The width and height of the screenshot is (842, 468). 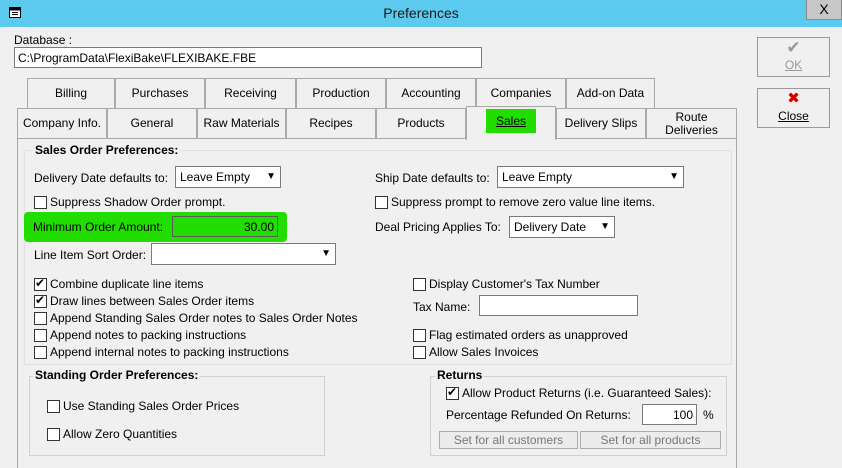 What do you see at coordinates (793, 108) in the screenshot?
I see `close-button: ✖ Close` at bounding box center [793, 108].